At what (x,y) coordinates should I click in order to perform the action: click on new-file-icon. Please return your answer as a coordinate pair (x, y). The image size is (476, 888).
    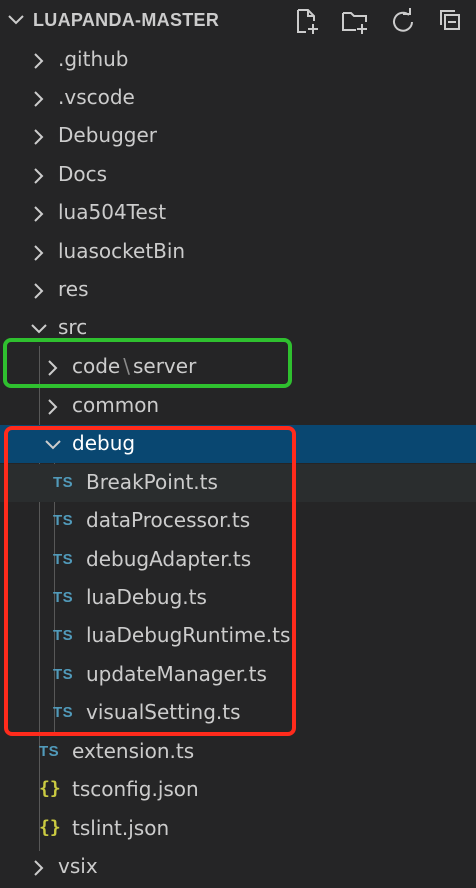
    Looking at the image, I should click on (306, 21).